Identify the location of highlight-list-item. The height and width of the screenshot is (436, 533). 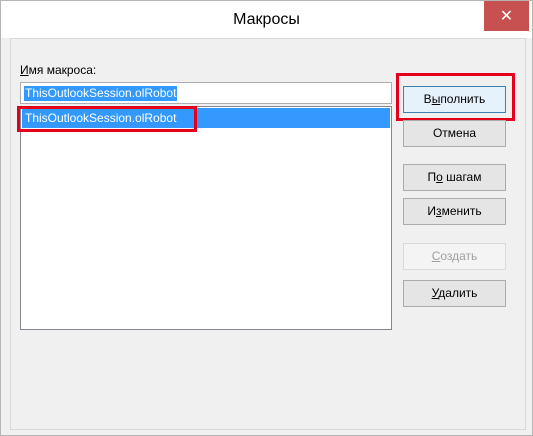
(107, 119).